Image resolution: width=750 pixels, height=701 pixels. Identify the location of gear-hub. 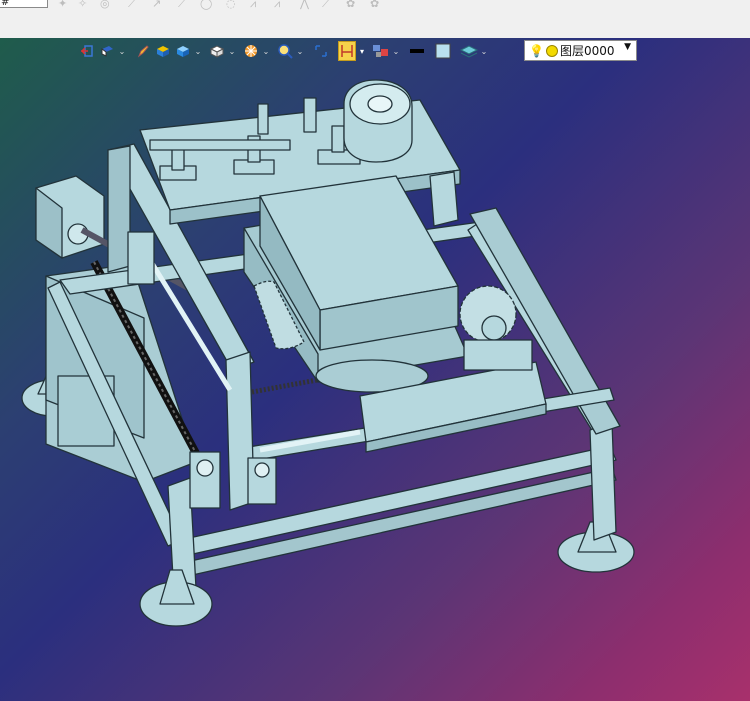
(494, 328).